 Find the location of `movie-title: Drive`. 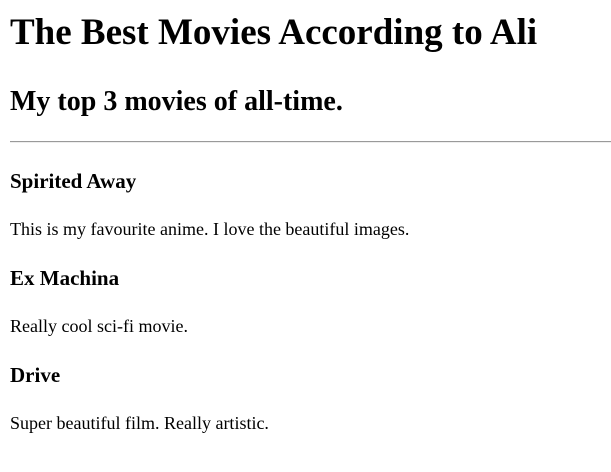

movie-title: Drive is located at coordinates (35, 375).